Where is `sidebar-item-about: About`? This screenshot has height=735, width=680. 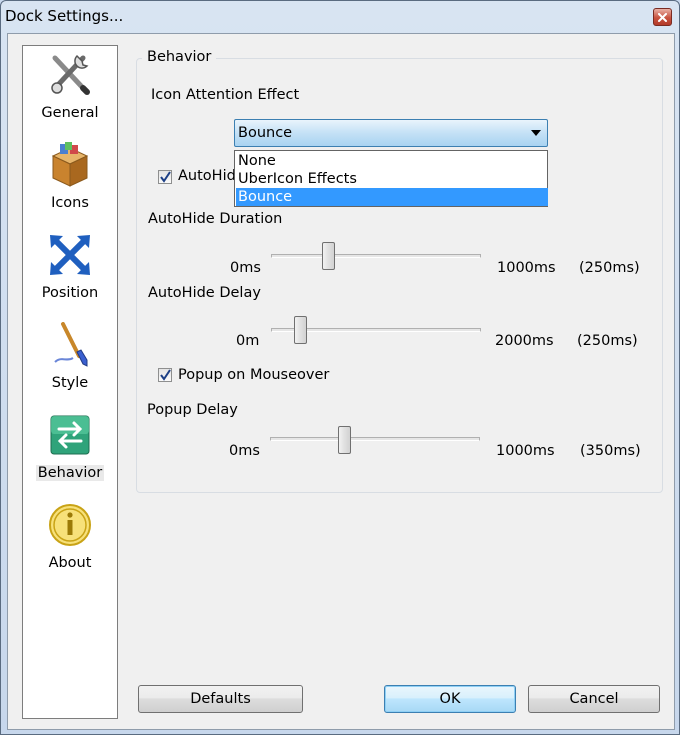 sidebar-item-about: About is located at coordinates (70, 541).